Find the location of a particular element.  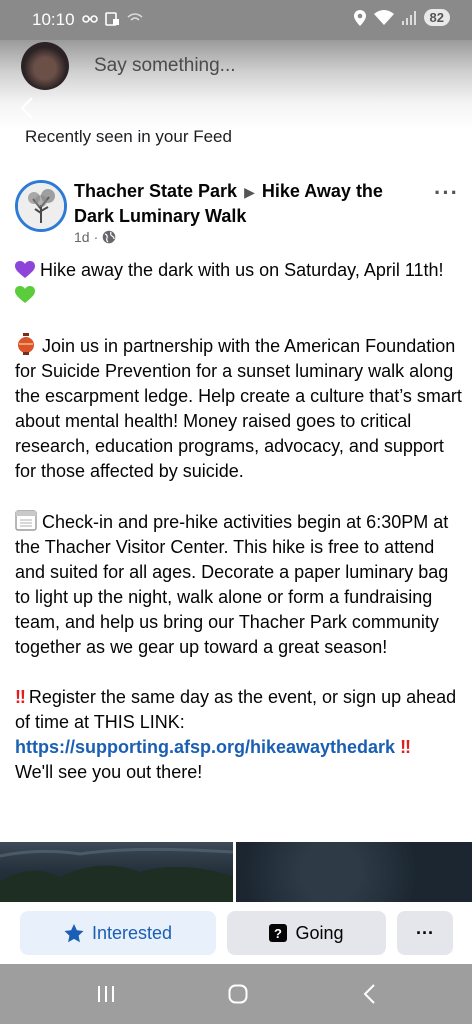

status-right-icons: 82 is located at coordinates (401, 17).